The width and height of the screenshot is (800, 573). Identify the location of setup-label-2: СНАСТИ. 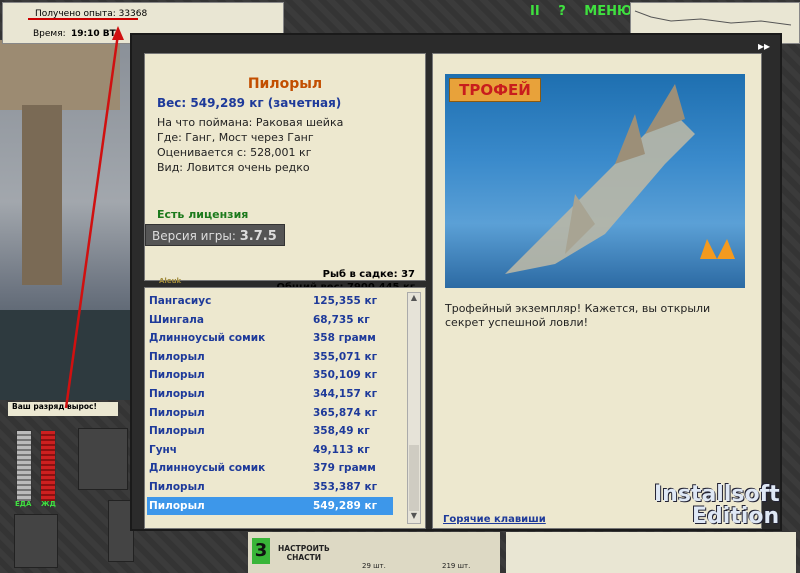
(304, 557).